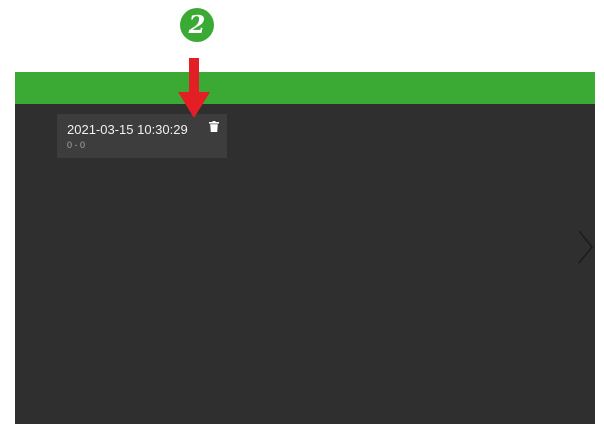 The image size is (604, 424). Describe the element at coordinates (214, 126) in the screenshot. I see `trash-icon` at that location.